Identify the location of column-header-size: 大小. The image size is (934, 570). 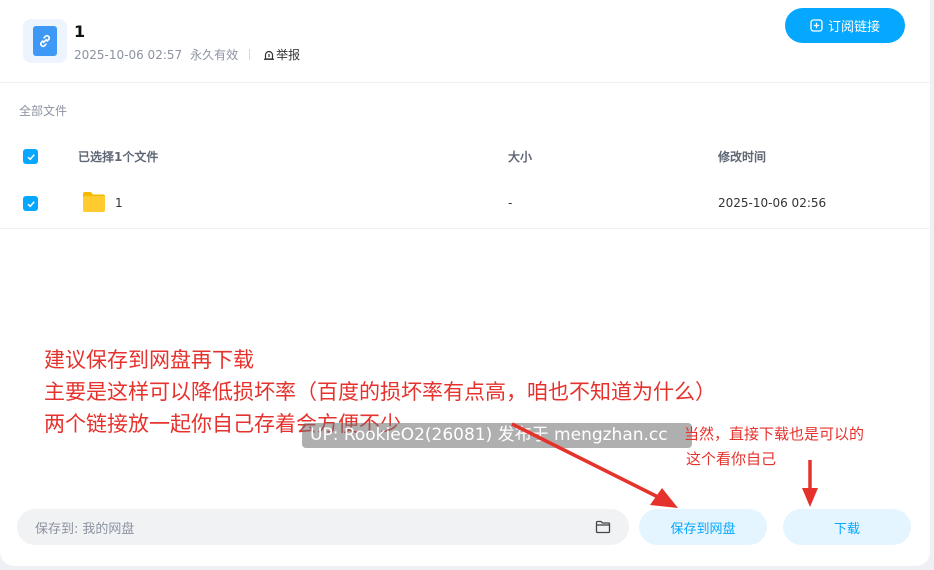
(520, 156).